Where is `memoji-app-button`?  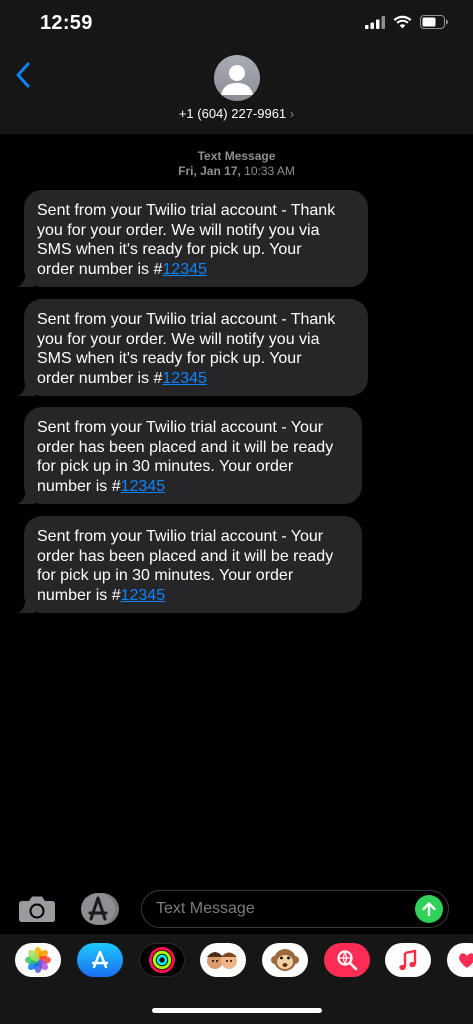 memoji-app-button is located at coordinates (223, 960).